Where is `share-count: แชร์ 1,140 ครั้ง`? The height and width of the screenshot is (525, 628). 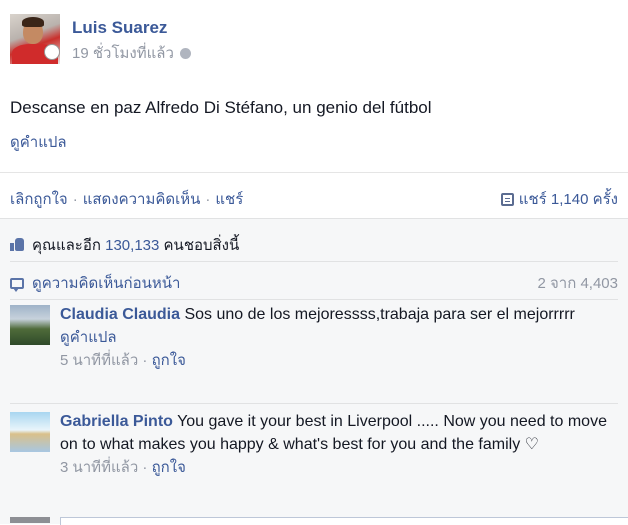
share-count: แชร์ 1,140 ครั้ง is located at coordinates (559, 199).